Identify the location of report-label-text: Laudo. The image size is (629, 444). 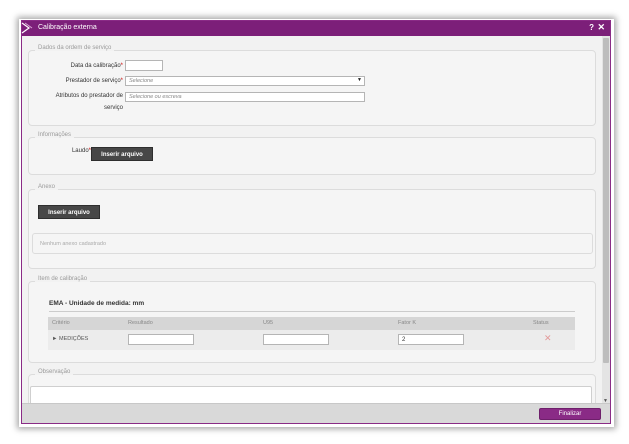
(80, 151).